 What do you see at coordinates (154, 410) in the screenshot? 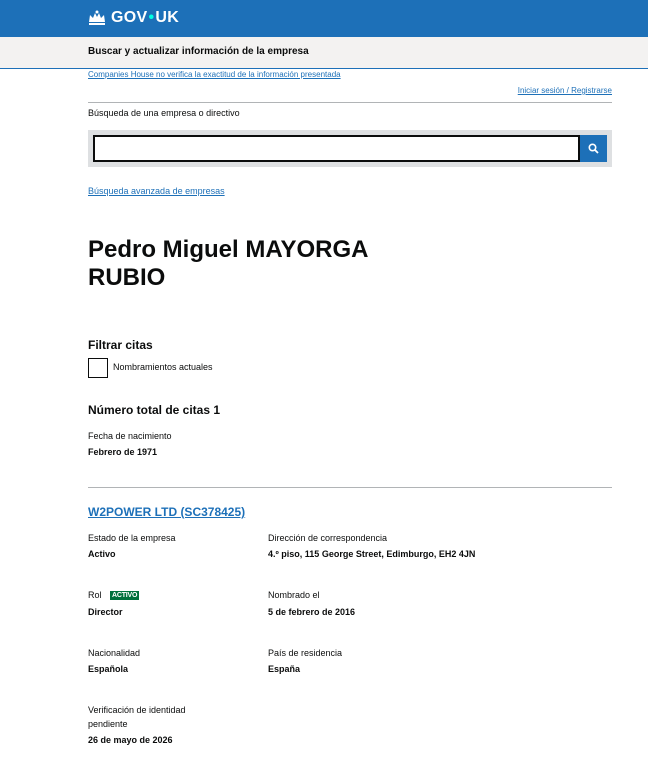
I see `total-appointments: Número total de citas 1` at bounding box center [154, 410].